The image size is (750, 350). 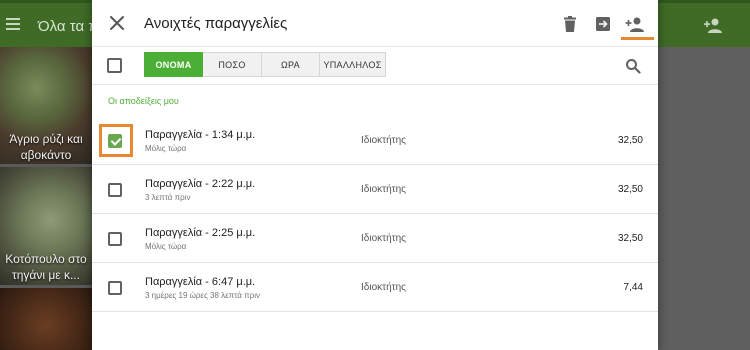 I want to click on assign-employee-button, so click(x=635, y=24).